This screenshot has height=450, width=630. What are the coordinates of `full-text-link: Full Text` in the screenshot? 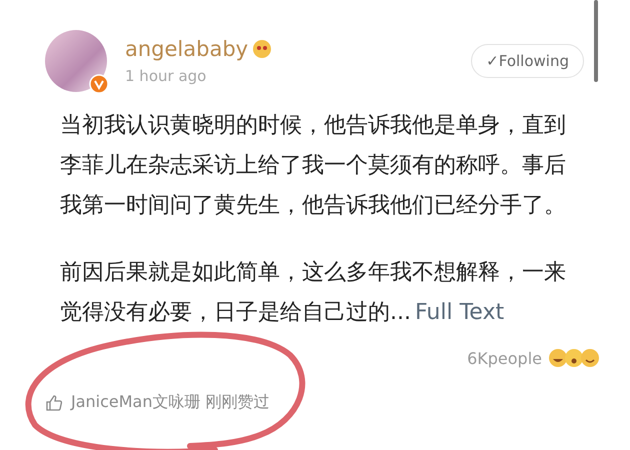 It's located at (459, 312).